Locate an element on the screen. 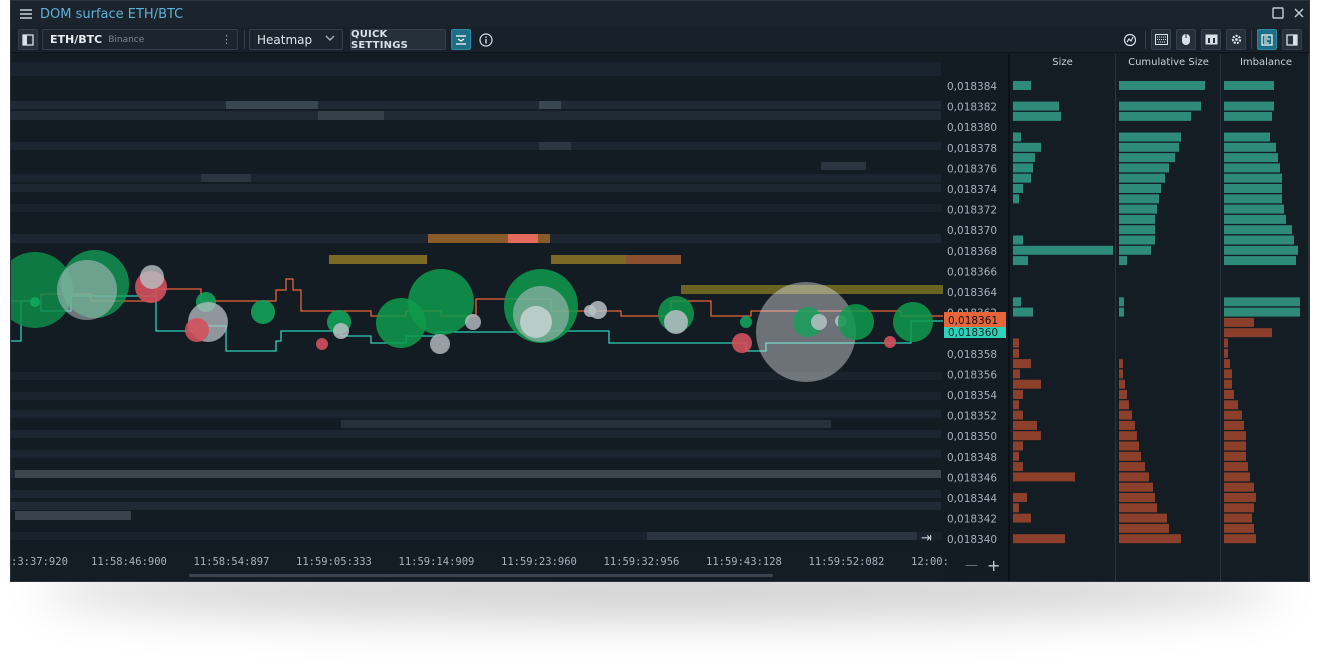  ask-price-marker: 0,018361 is located at coordinates (975, 319).